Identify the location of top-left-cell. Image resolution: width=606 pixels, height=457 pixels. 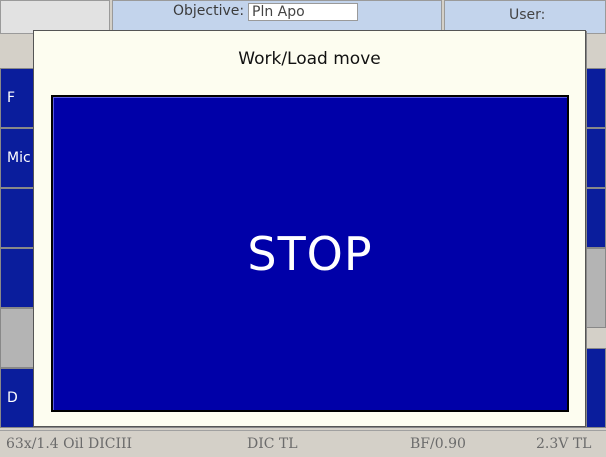
(55, 17).